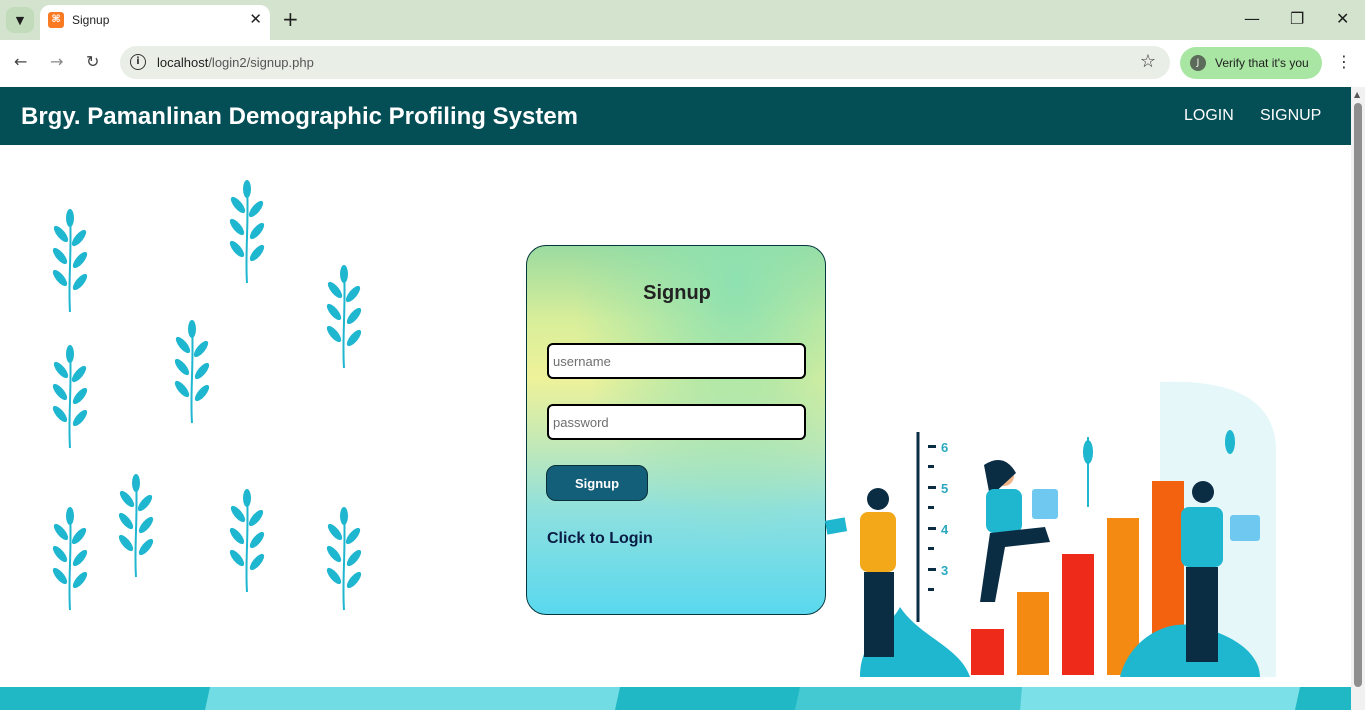  Describe the element at coordinates (1209, 116) in the screenshot. I see `nav-login-link: LOGIN` at that location.